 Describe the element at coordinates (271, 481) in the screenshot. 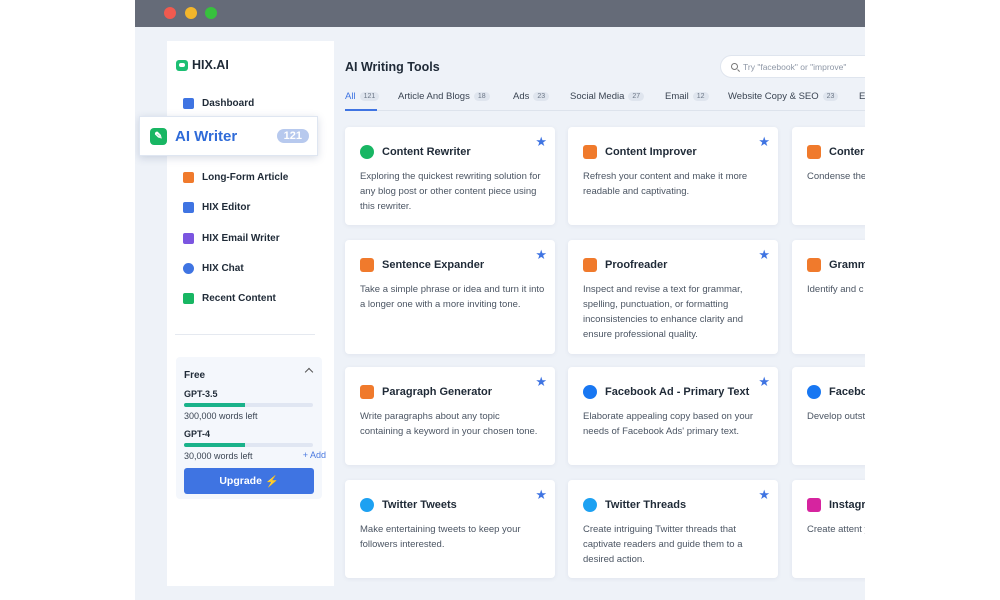

I see `lightning-icon: ⚡` at that location.